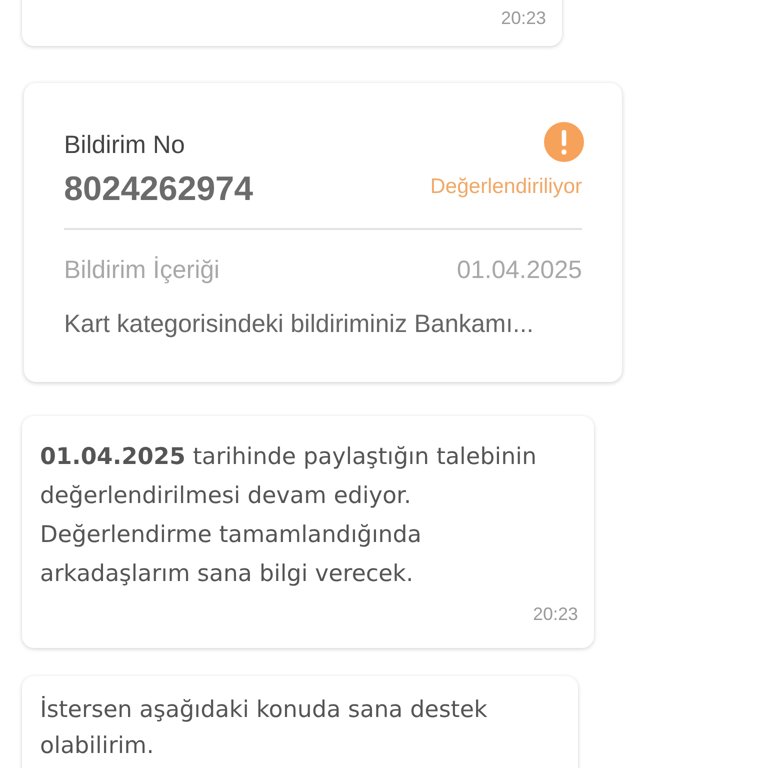 The image size is (768, 768). Describe the element at coordinates (289, 516) in the screenshot. I see `message-text: 01.04.2025 tarihinde paylaştığın talebinin değerlendirilmesi devam ediyor. Değerlendirme tamamlandığında arkadaşlarım sana bilgi verecek.` at that location.